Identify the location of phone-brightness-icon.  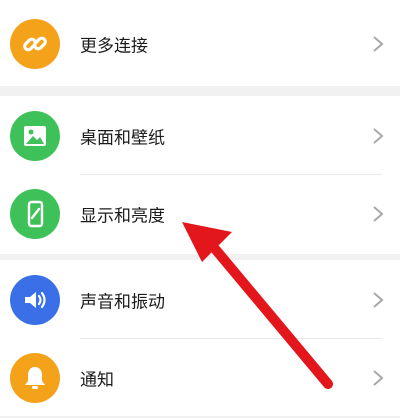
(35, 214).